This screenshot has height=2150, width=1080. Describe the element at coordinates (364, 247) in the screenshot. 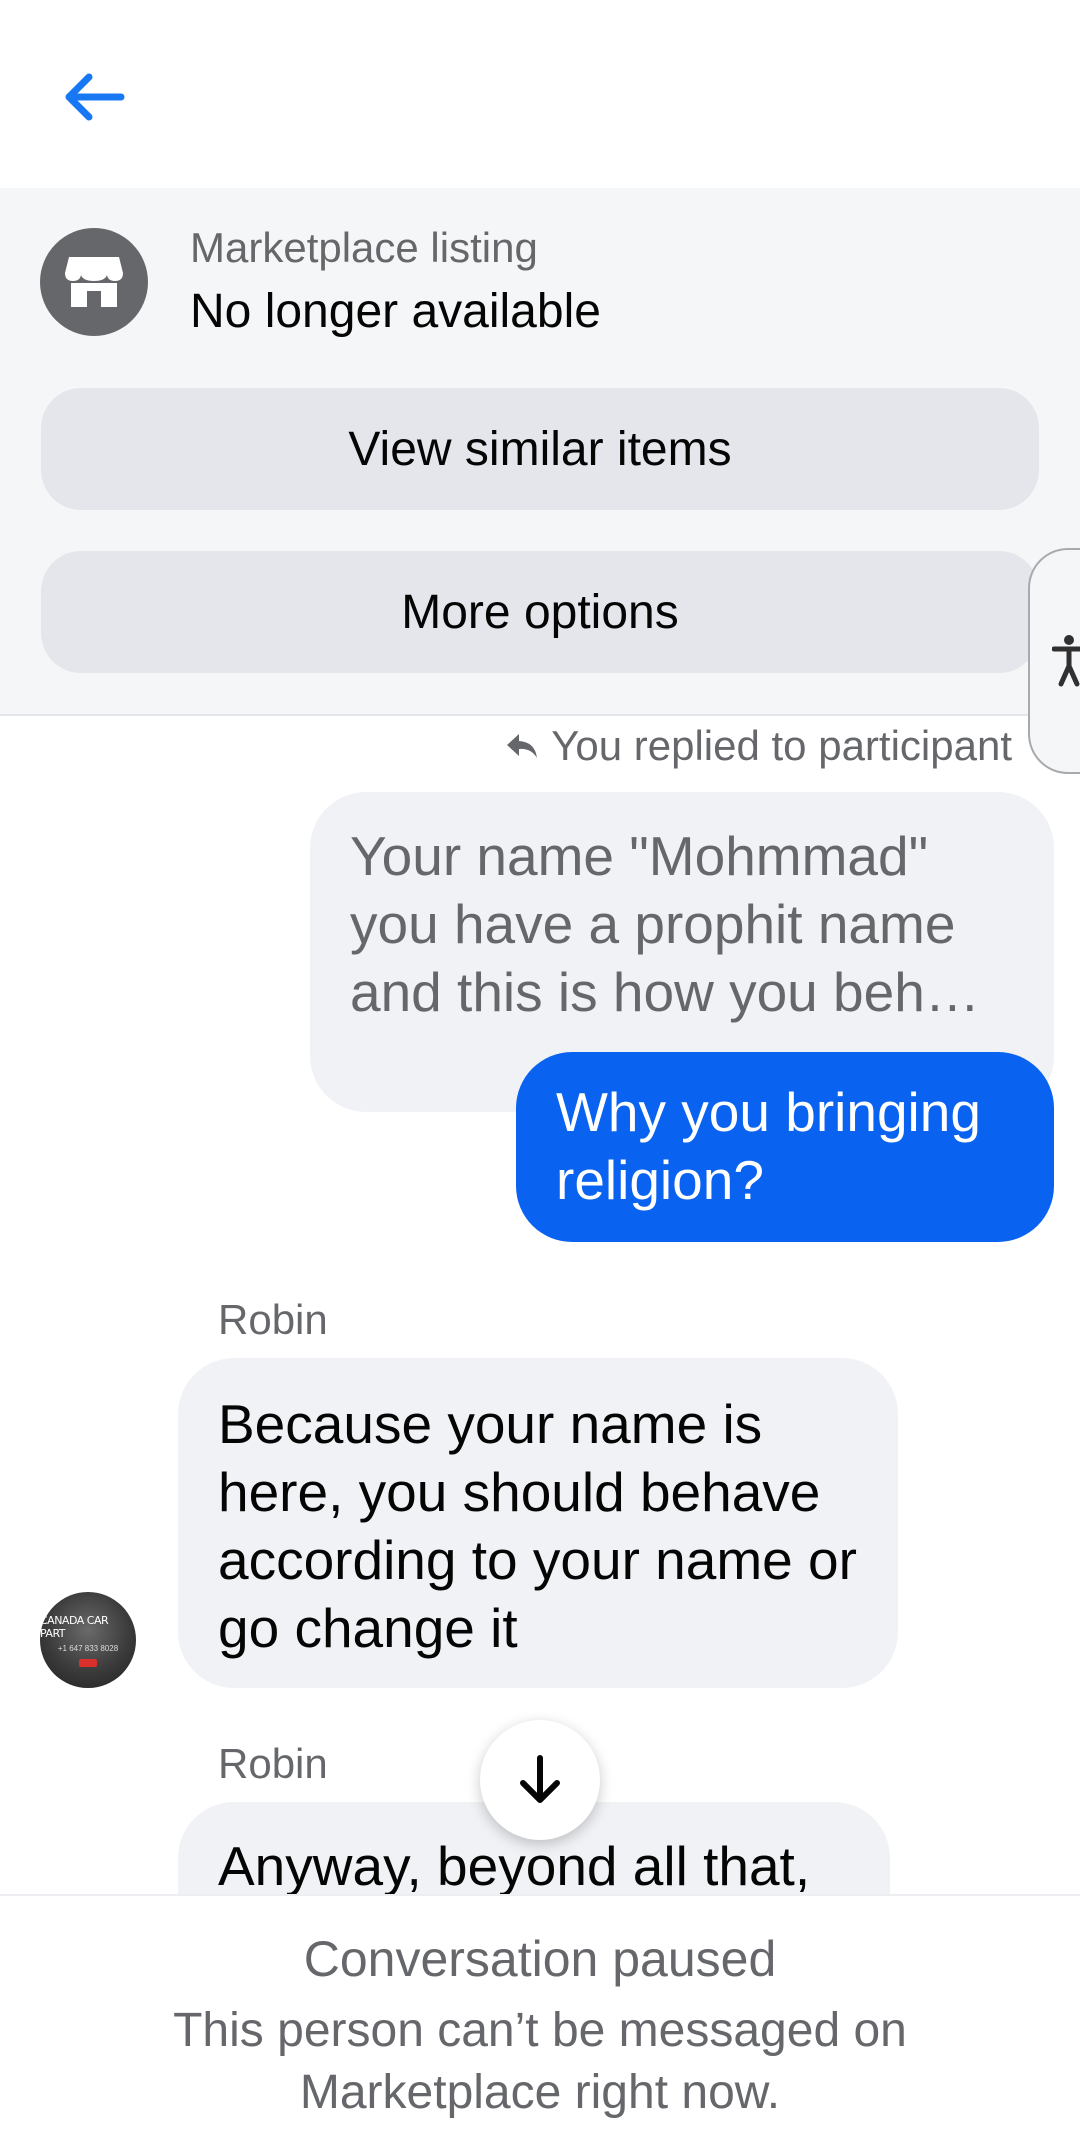

I see `listing-kicker: Marketplace listing` at that location.